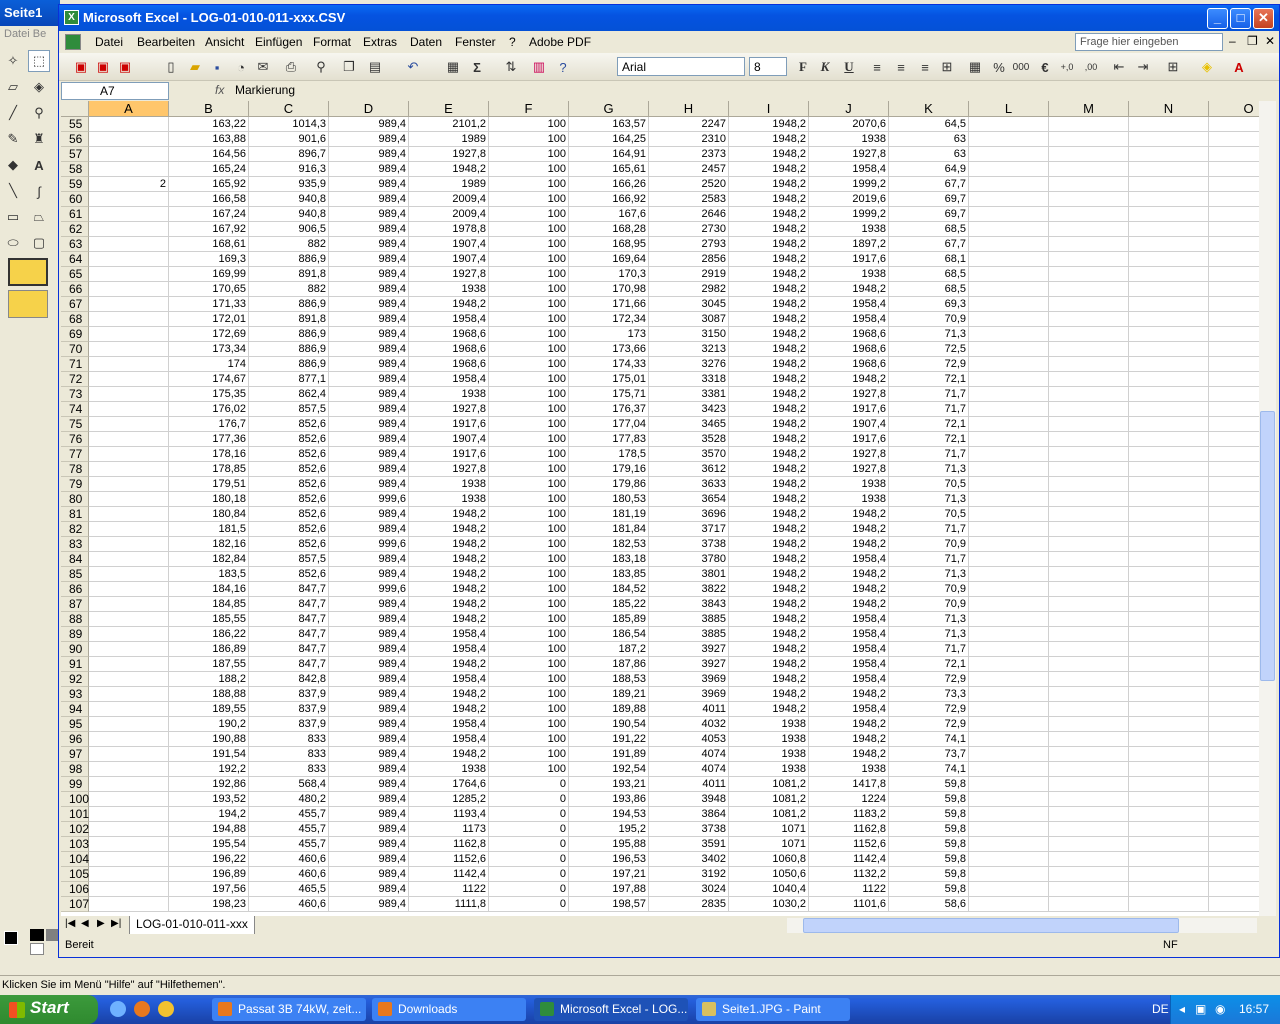 This screenshot has width=1280, height=1024. I want to click on align-left-icon: ≡, so click(877, 67).